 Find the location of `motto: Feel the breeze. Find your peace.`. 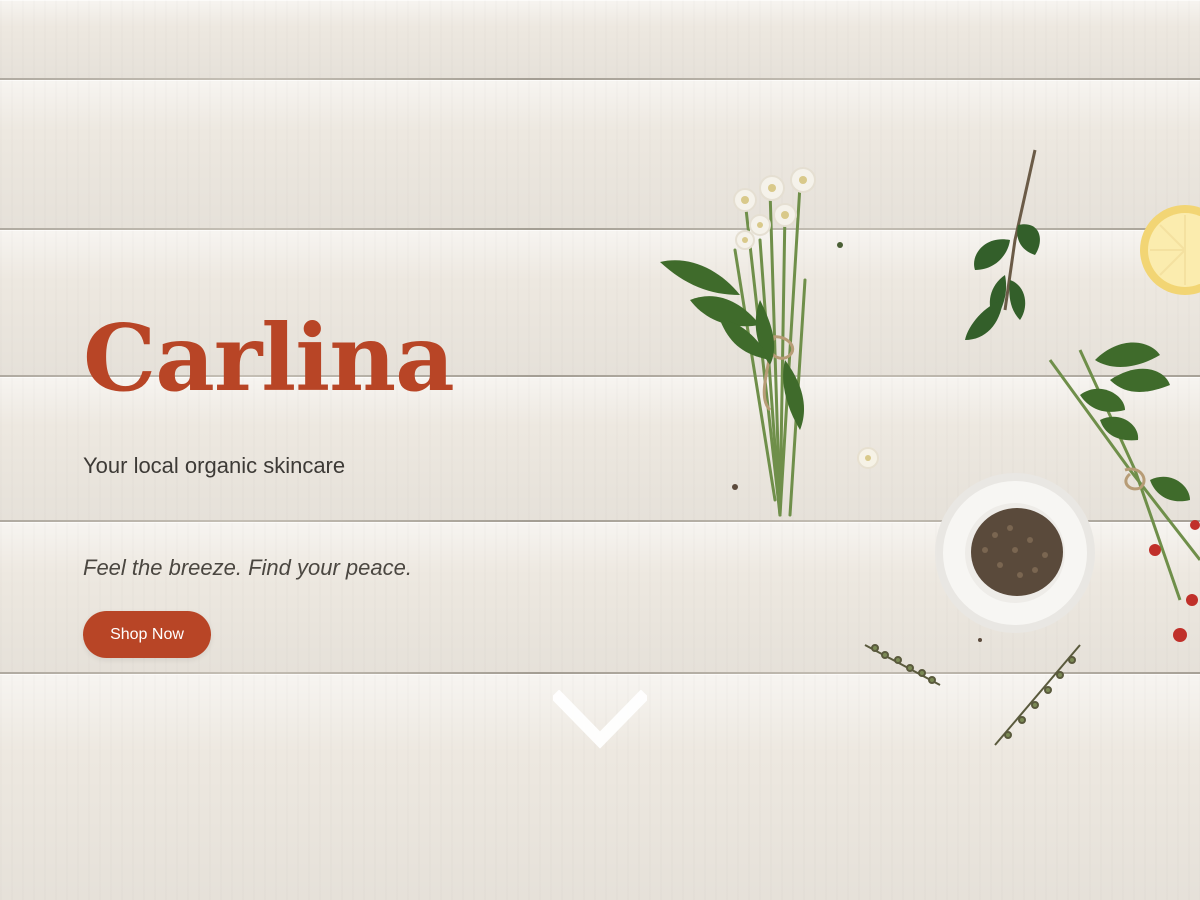

motto: Feel the breeze. Find your peace. is located at coordinates (247, 567).